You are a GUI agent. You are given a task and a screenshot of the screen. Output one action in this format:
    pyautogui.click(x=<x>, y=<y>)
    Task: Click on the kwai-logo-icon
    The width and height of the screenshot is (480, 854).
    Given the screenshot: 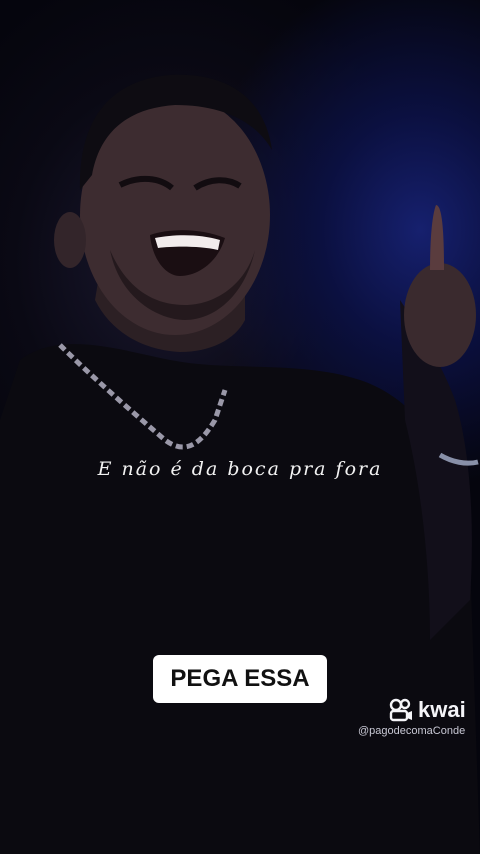 What is the action you would take?
    pyautogui.click(x=400, y=710)
    